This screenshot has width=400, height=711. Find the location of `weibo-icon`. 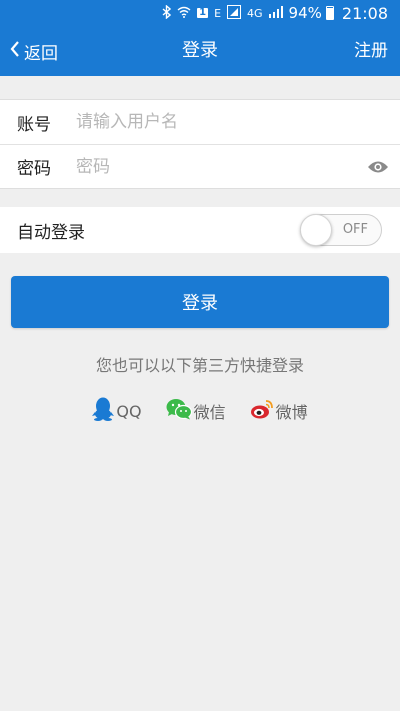

weibo-icon is located at coordinates (263, 411).